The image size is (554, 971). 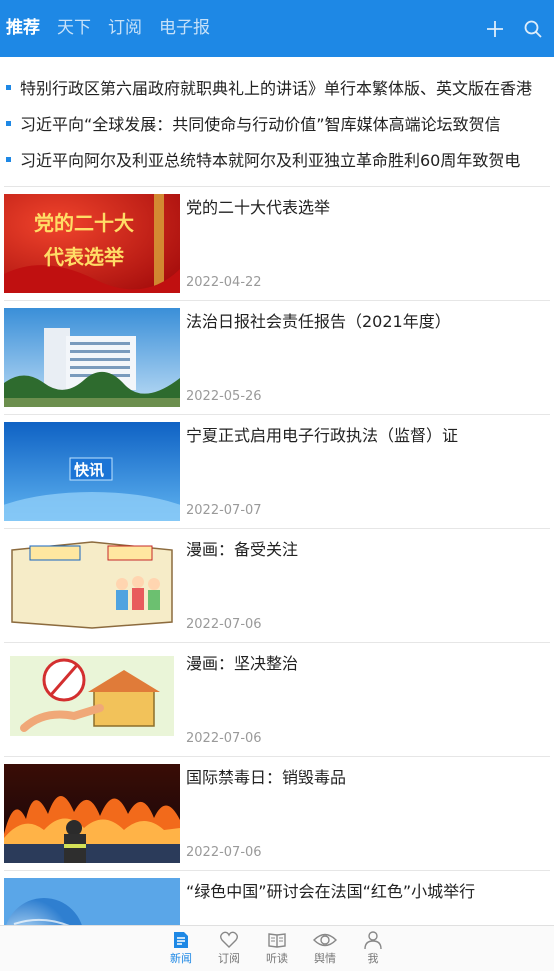 What do you see at coordinates (224, 282) in the screenshot?
I see `news-date: 2022-04-22` at bounding box center [224, 282].